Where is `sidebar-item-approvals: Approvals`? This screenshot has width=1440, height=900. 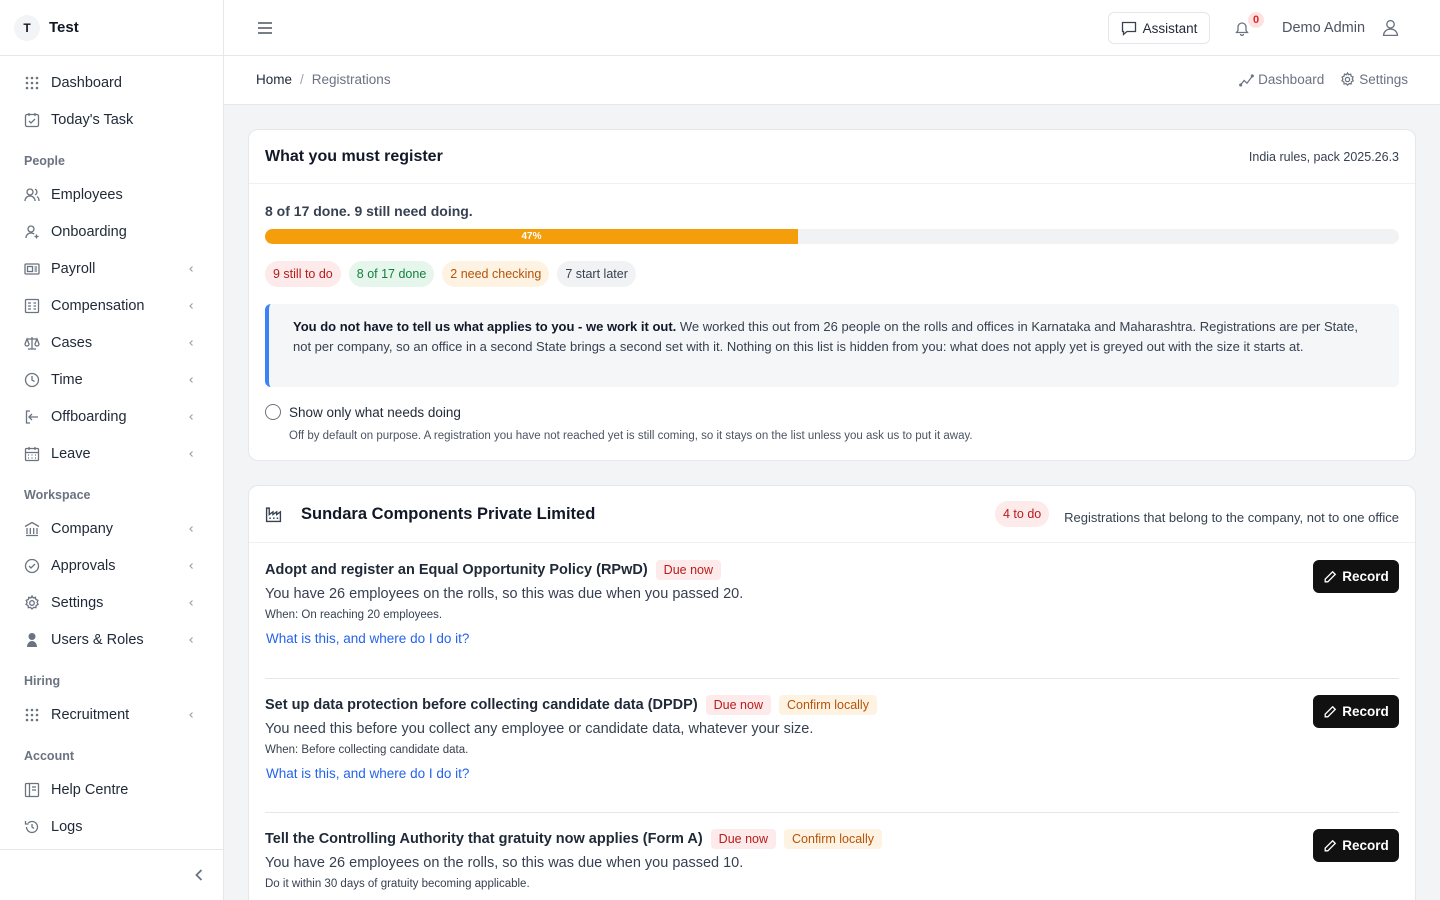
sidebar-item-approvals: Approvals is located at coordinates (111, 565).